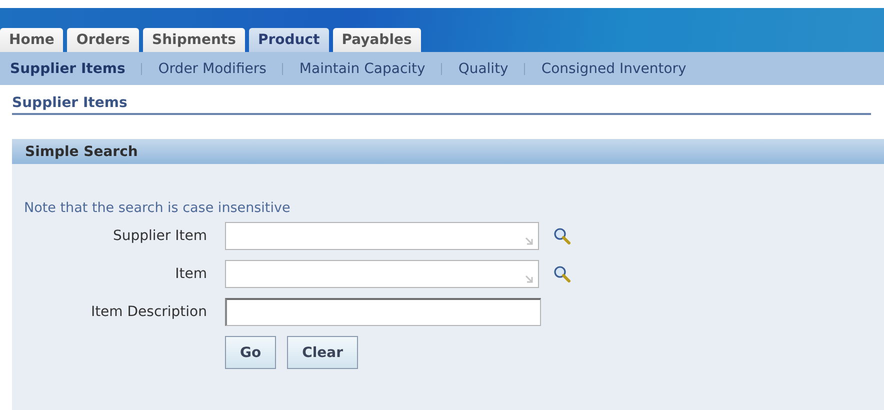 This screenshot has width=884, height=410. What do you see at coordinates (250, 352) in the screenshot?
I see `form-button: Go` at bounding box center [250, 352].